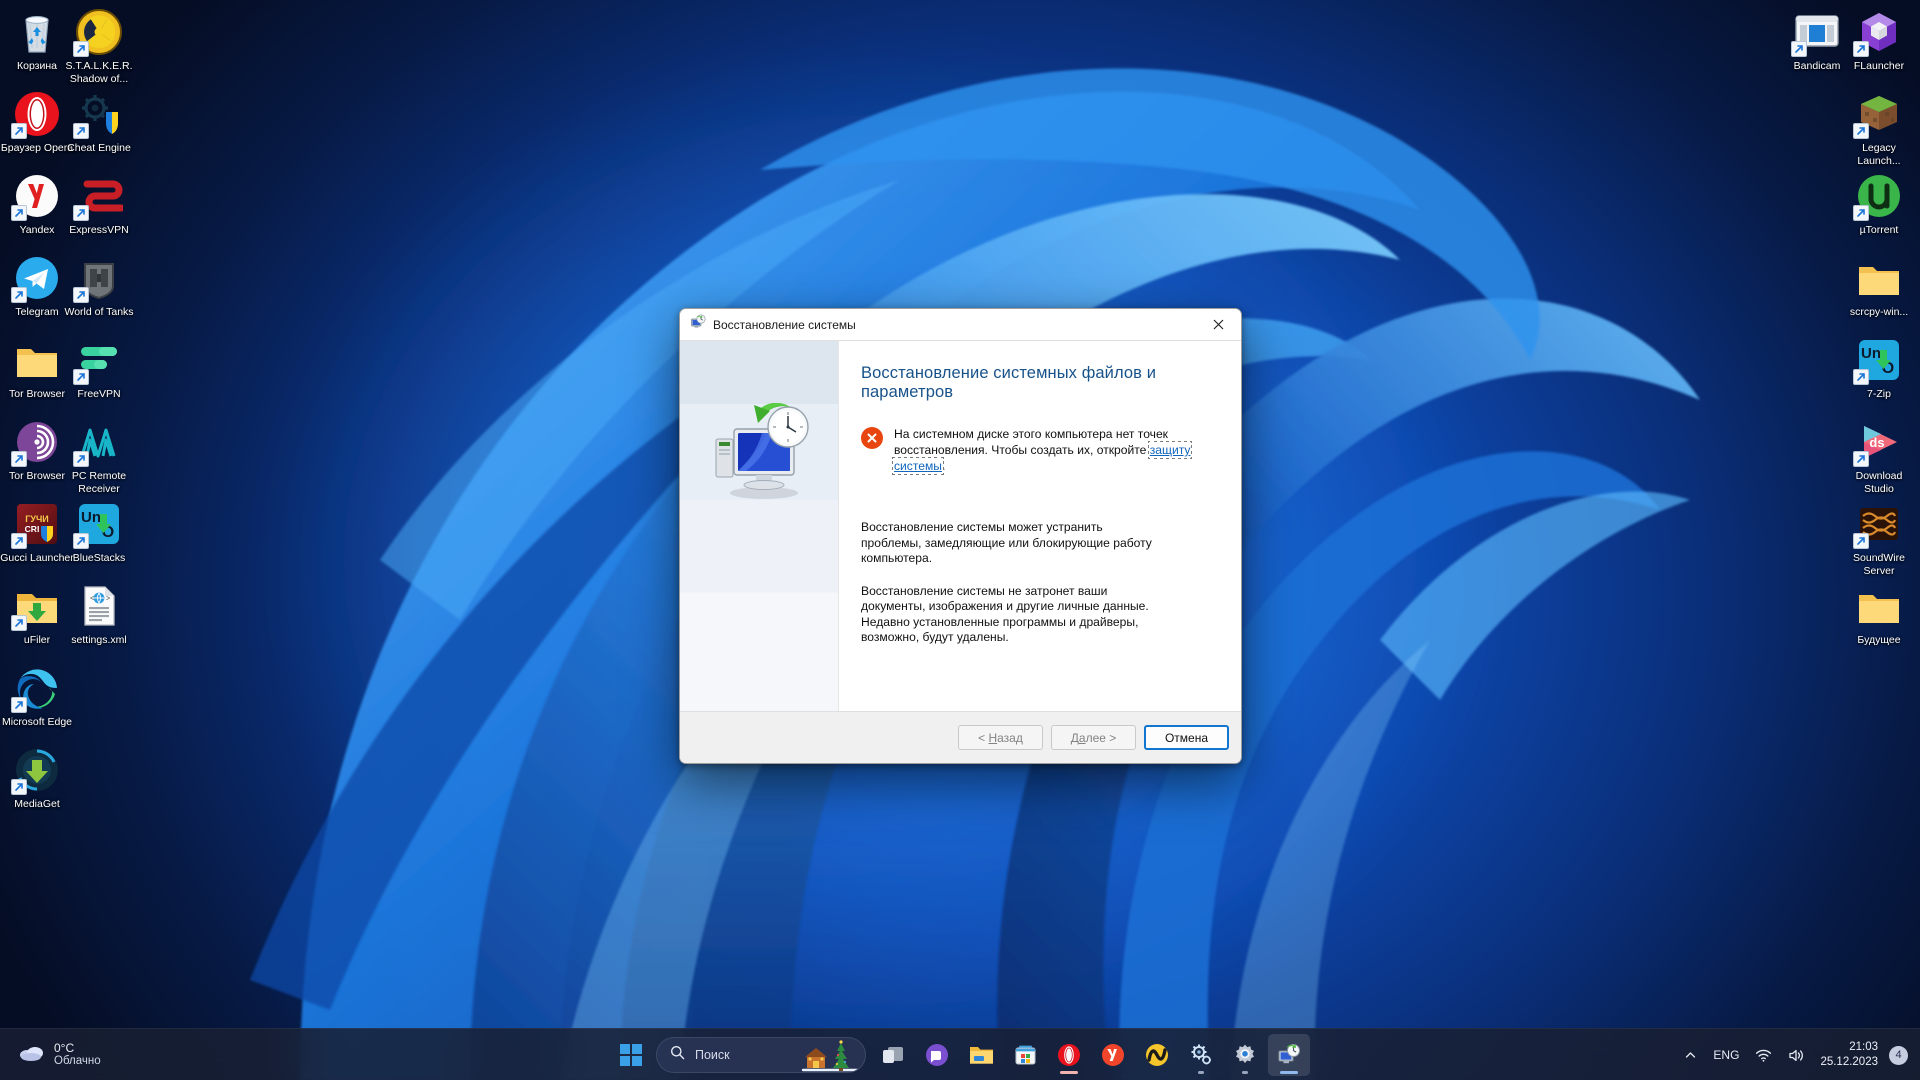  I want to click on microsoft-edge-icon, so click(36, 688).